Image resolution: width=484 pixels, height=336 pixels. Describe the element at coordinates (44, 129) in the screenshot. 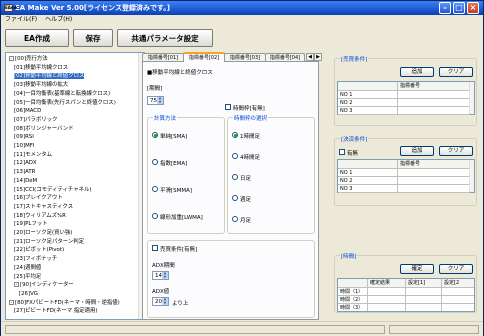

I see `tree-item: [08]ボリンジャーバンド` at that location.